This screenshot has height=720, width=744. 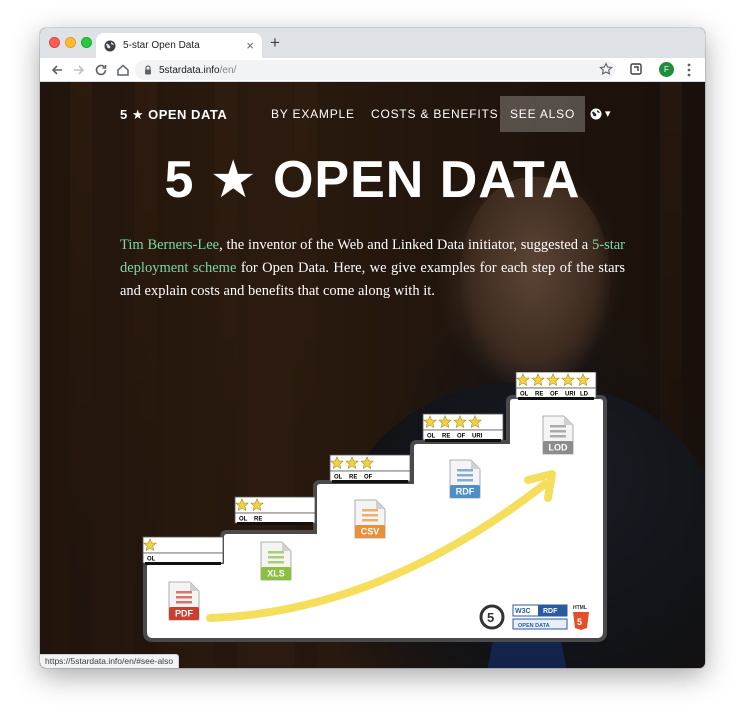 I want to click on open-data-badge: OPEN DATA, so click(x=540, y=624).